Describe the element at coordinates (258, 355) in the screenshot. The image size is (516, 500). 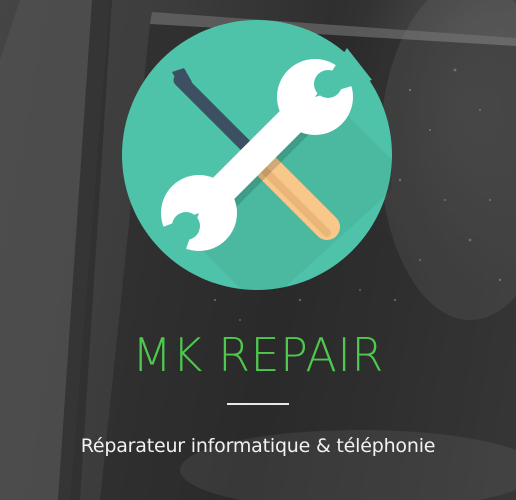
I see `brand-title: MK REPAIR` at that location.